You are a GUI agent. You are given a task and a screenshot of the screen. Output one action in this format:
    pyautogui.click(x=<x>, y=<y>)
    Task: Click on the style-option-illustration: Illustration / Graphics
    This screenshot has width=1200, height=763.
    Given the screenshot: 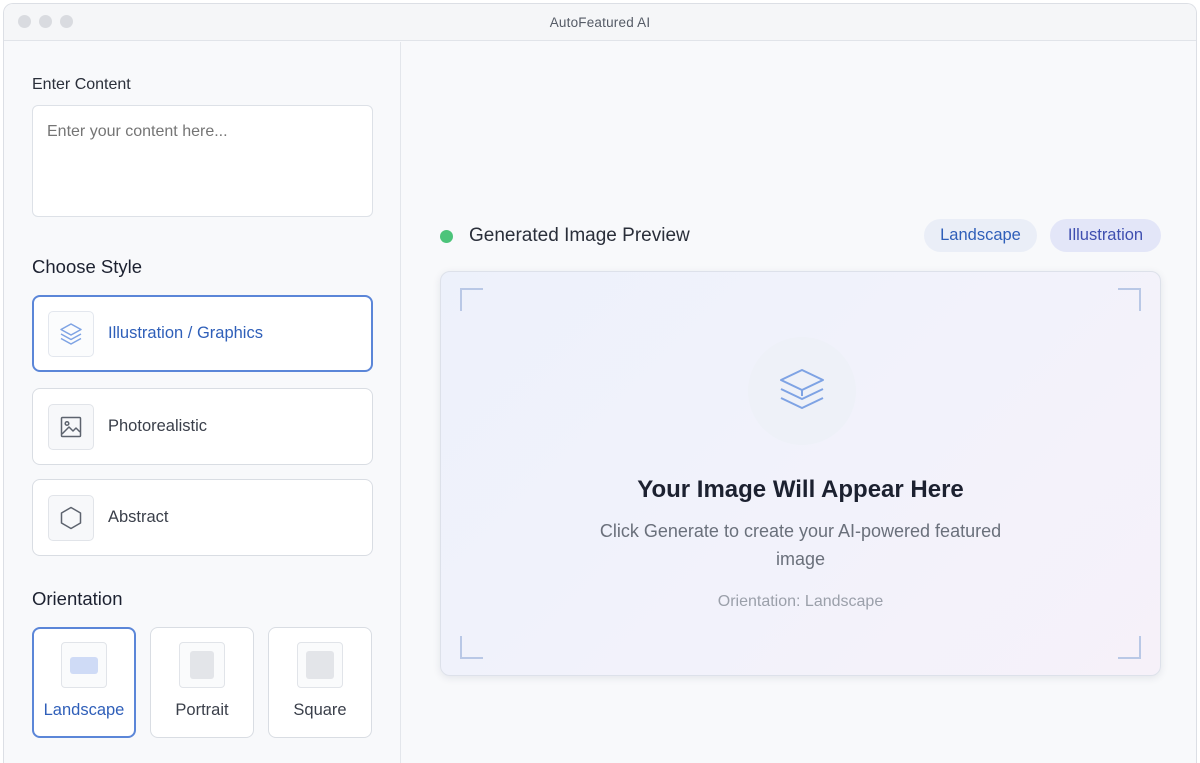 What is the action you would take?
    pyautogui.click(x=202, y=333)
    